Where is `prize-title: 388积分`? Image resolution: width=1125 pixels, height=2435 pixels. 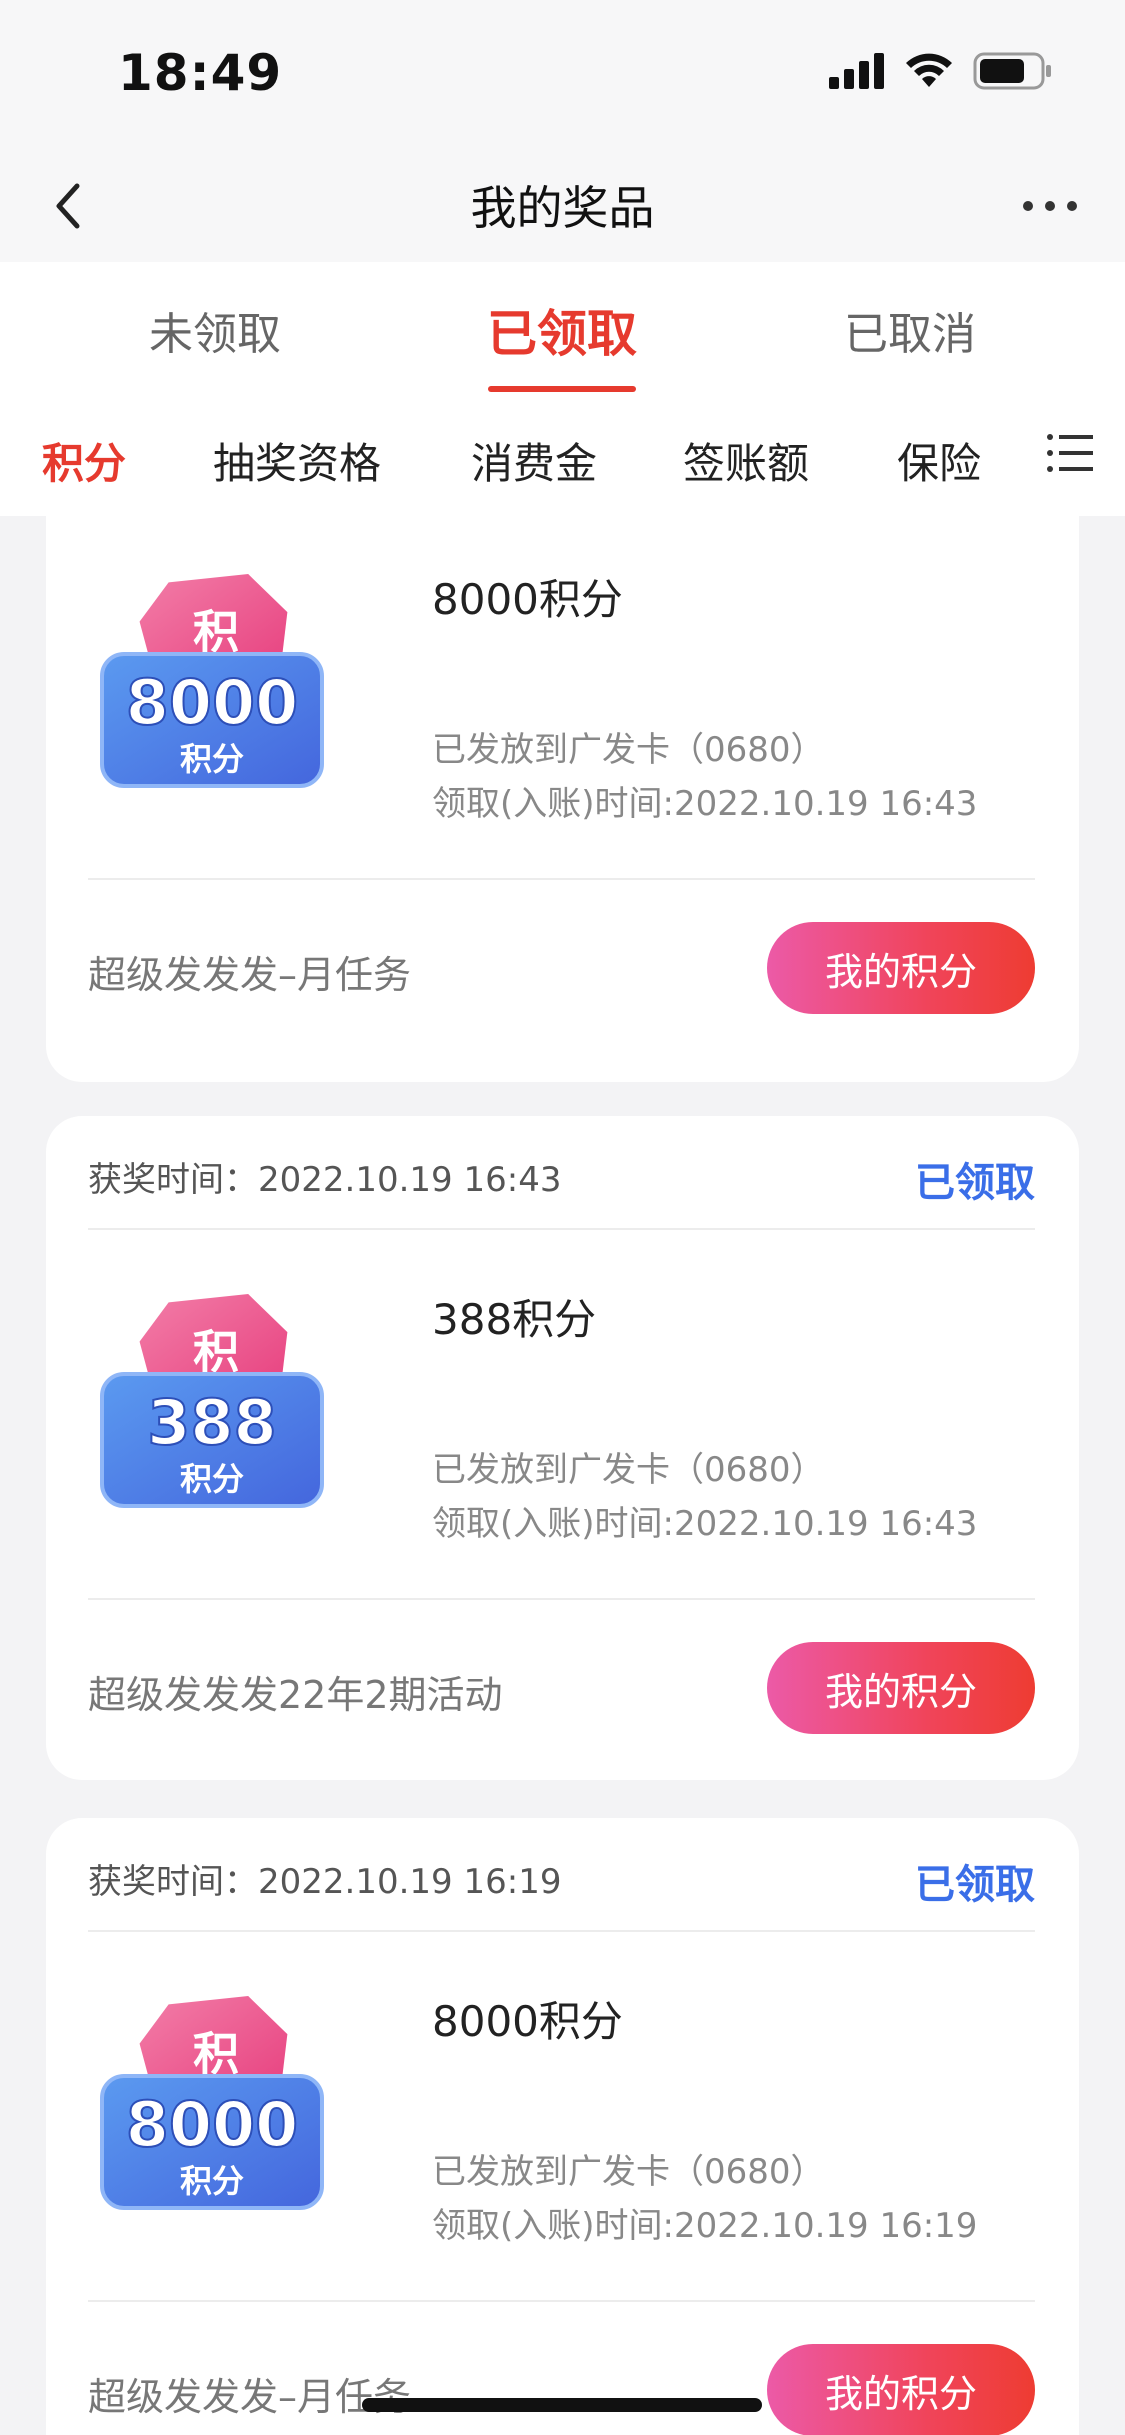 prize-title: 388积分 is located at coordinates (514, 1319).